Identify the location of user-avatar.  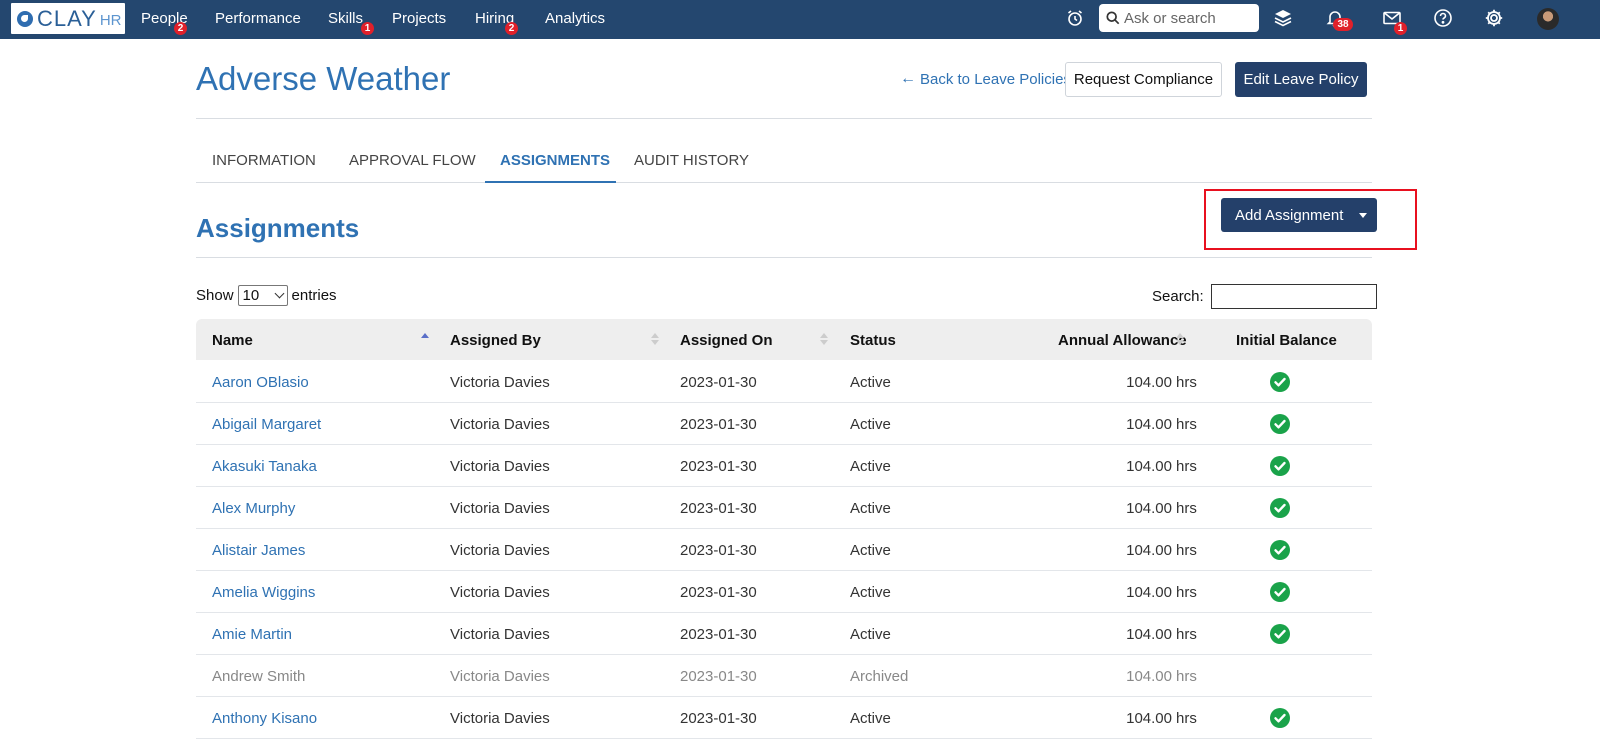
(1548, 19).